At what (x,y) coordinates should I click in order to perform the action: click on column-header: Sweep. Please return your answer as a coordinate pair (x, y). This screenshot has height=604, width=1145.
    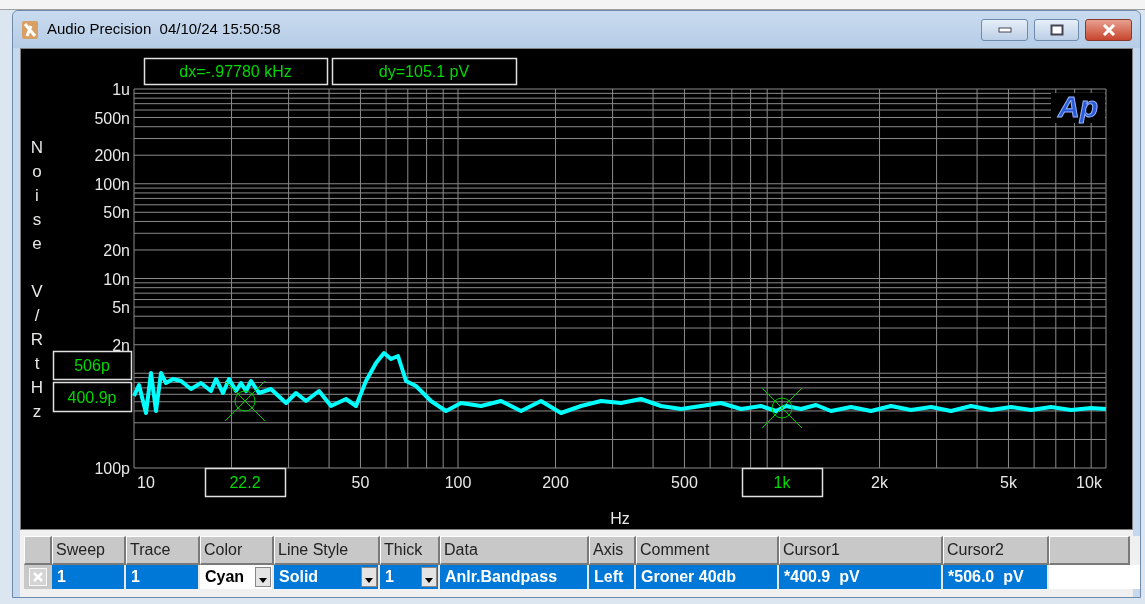
    Looking at the image, I should click on (89, 550).